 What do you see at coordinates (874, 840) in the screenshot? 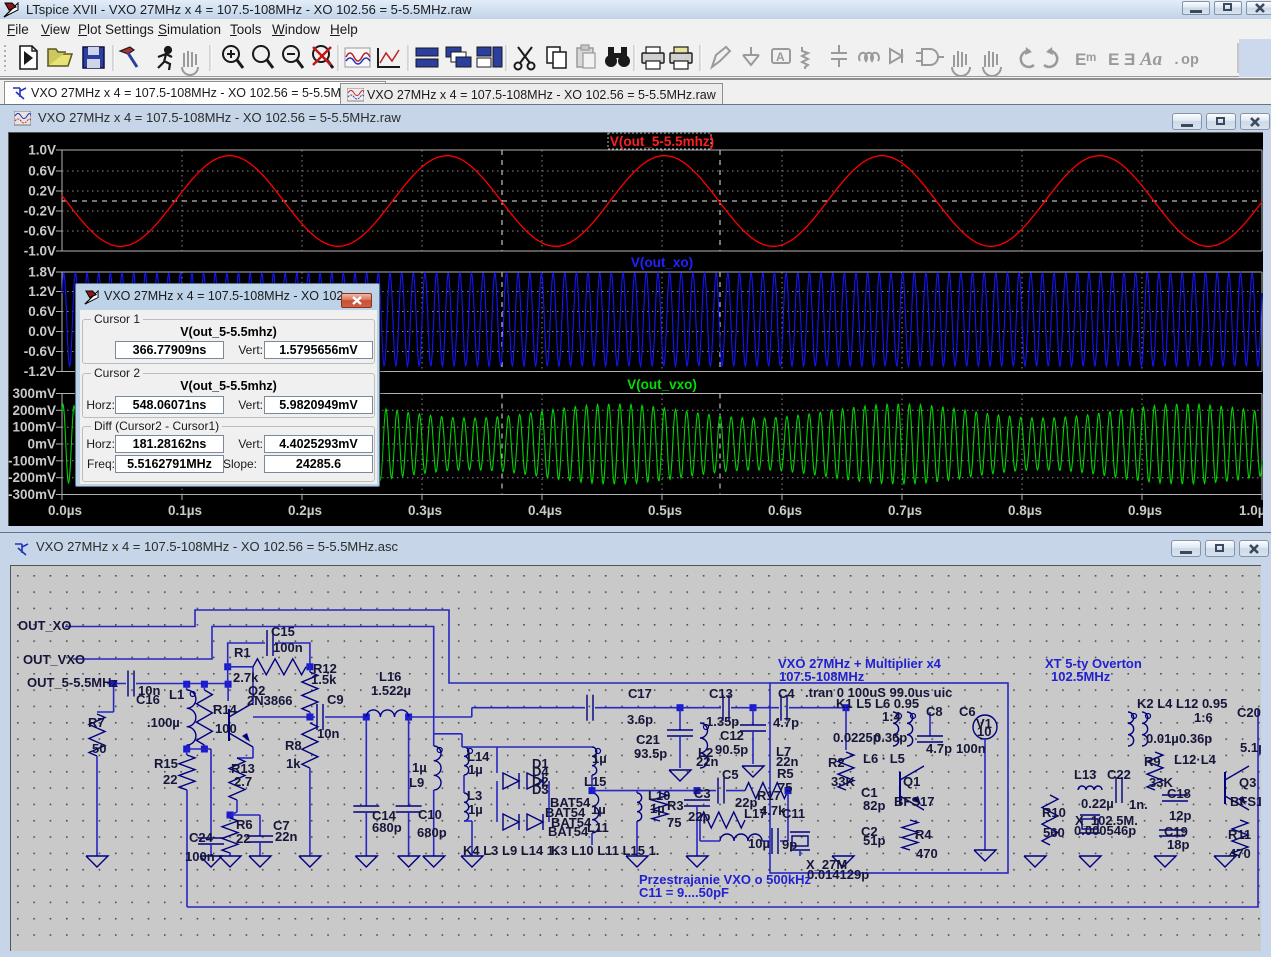
I see `svg-text: 51p` at bounding box center [874, 840].